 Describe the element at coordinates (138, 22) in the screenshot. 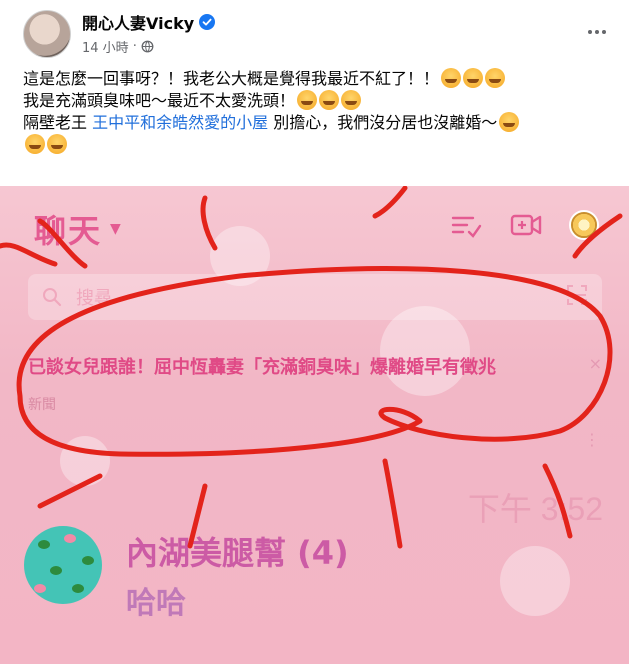

I see `author-name: 開心人妻Vicky` at that location.